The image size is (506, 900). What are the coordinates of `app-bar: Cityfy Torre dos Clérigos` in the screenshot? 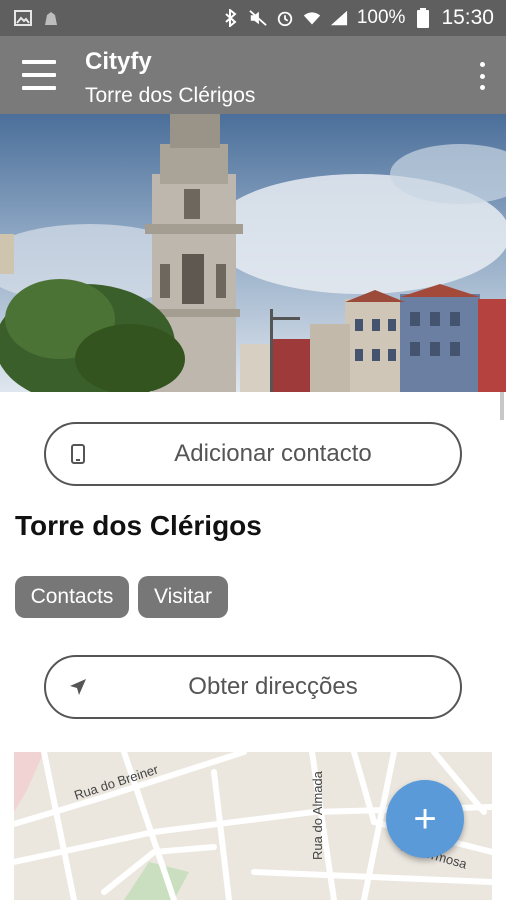 It's located at (253, 75).